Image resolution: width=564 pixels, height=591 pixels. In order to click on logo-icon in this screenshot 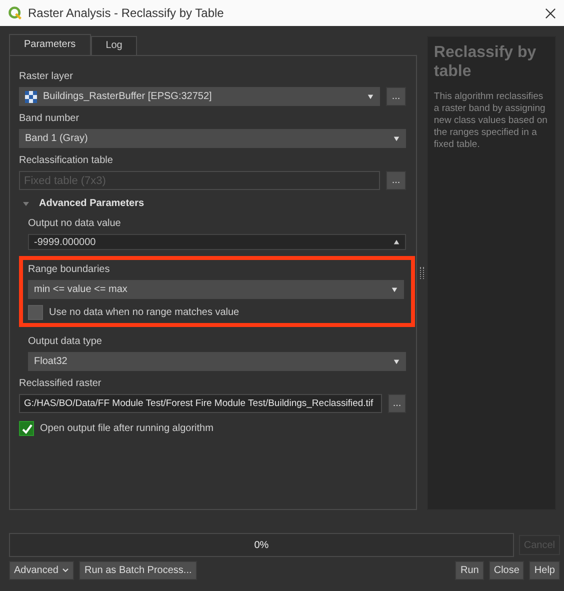, I will do `click(15, 13)`.